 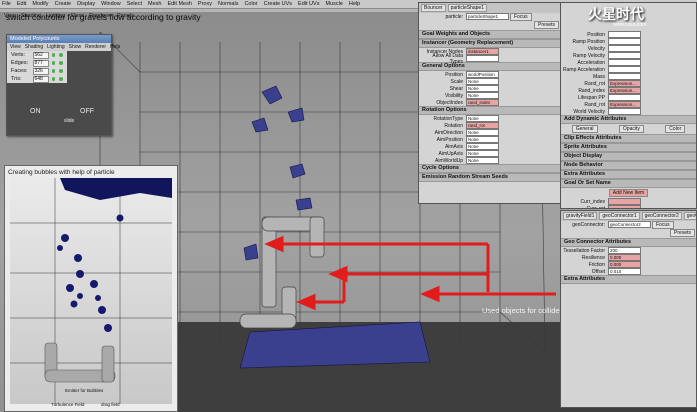 I want to click on ae3-tab: geoConnector2, so click(x=661, y=216).